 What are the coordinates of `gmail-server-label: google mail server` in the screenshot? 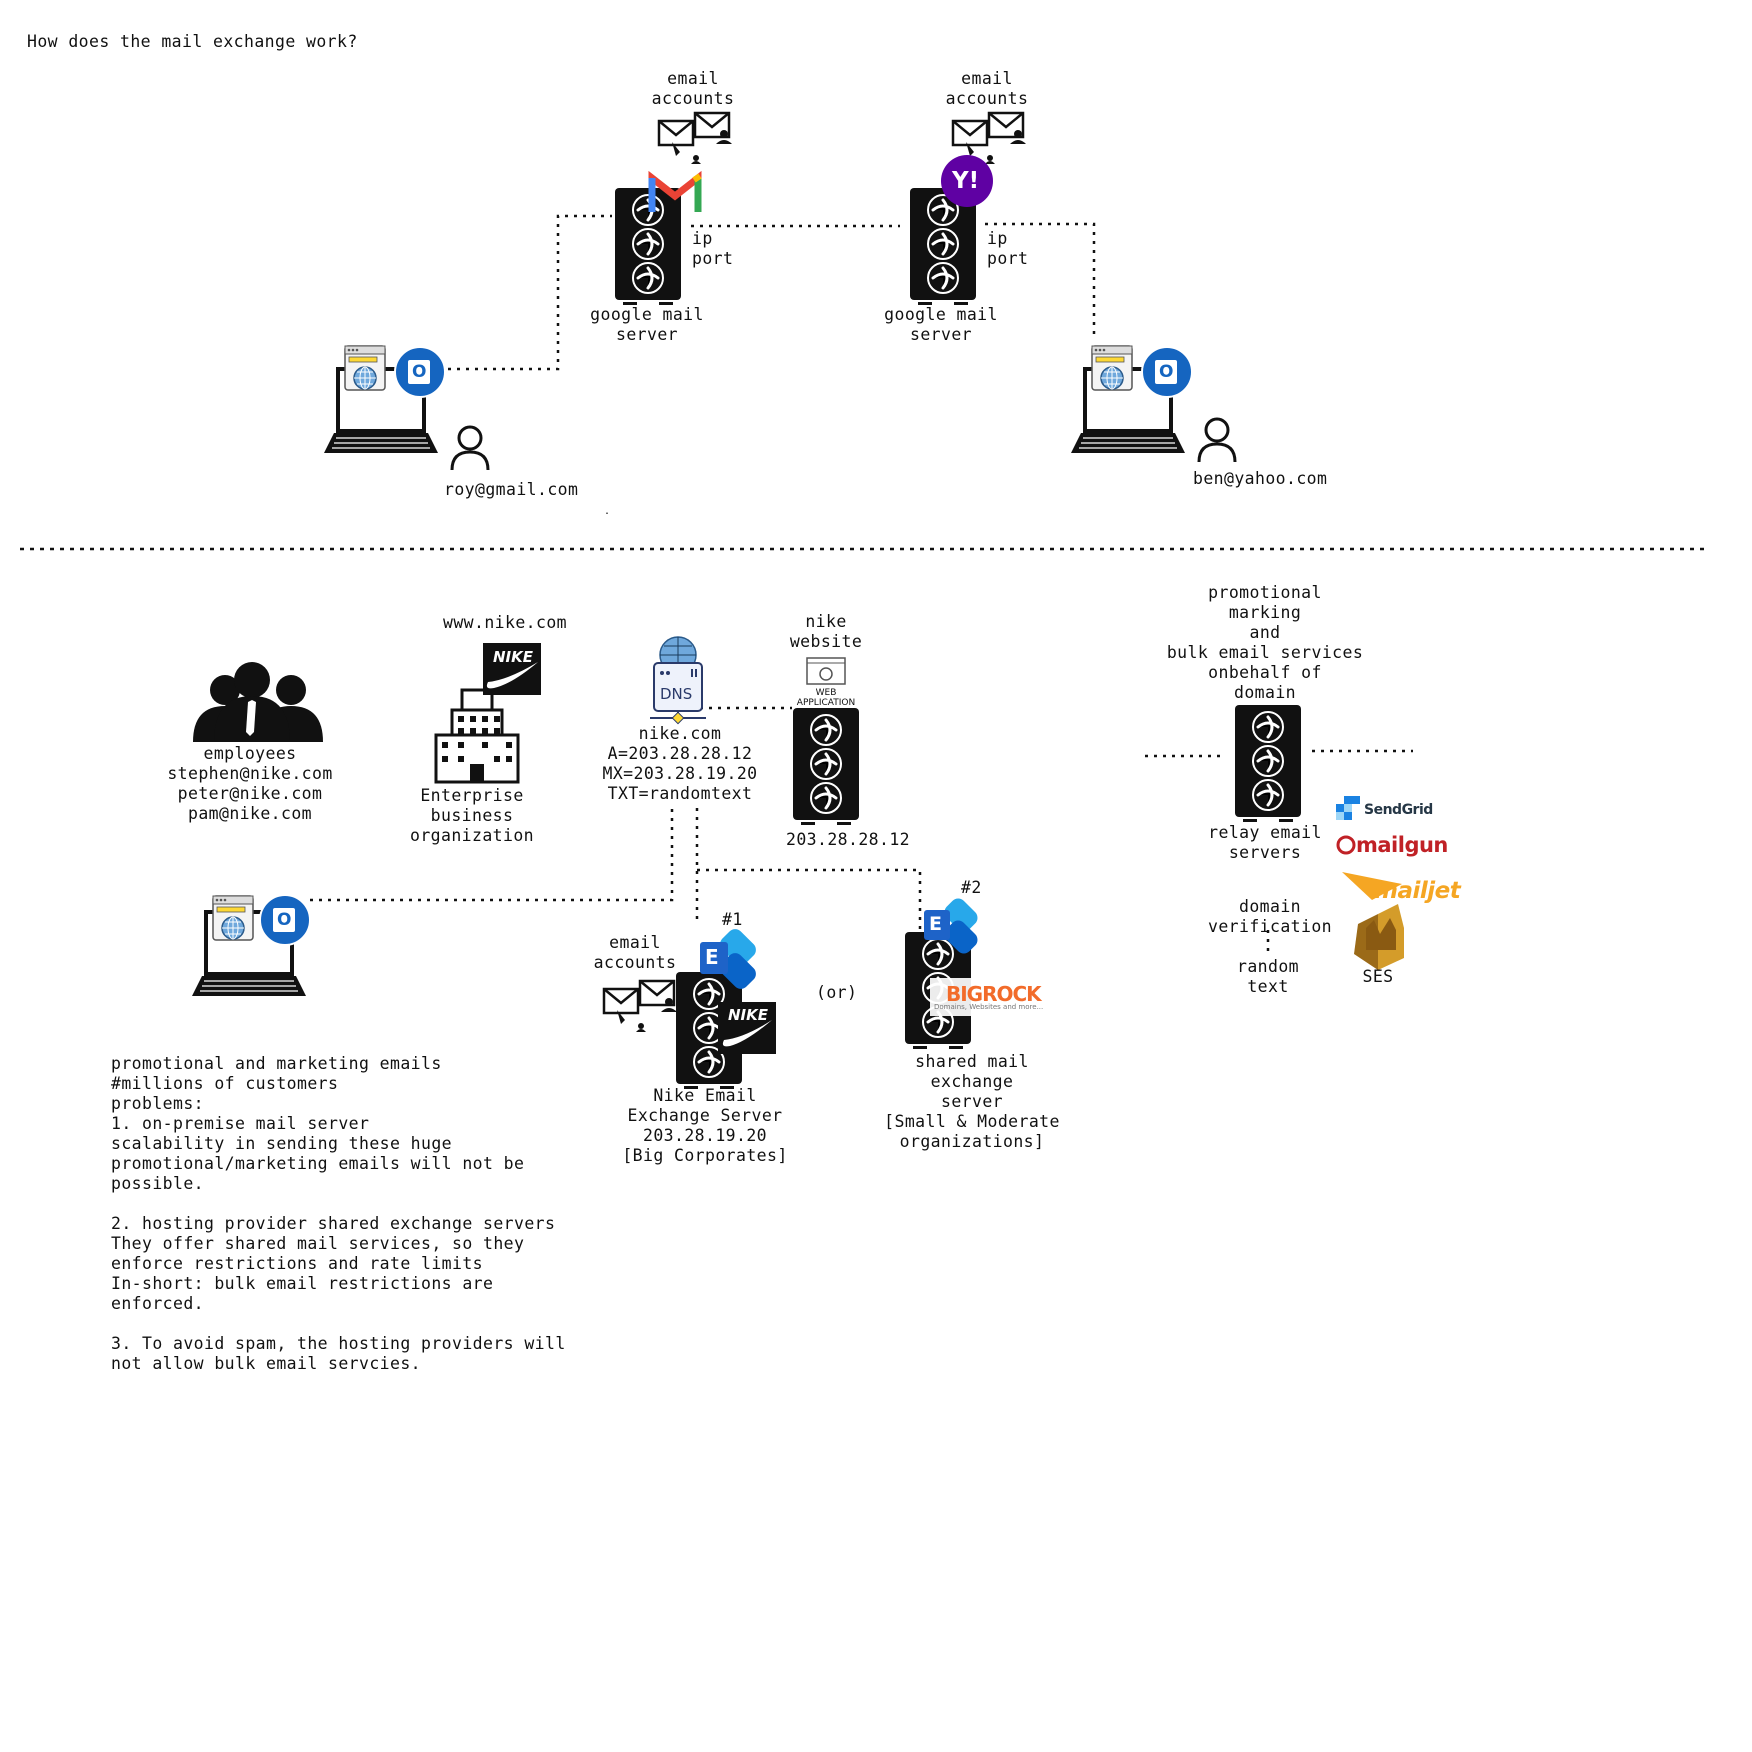 It's located at (647, 324).